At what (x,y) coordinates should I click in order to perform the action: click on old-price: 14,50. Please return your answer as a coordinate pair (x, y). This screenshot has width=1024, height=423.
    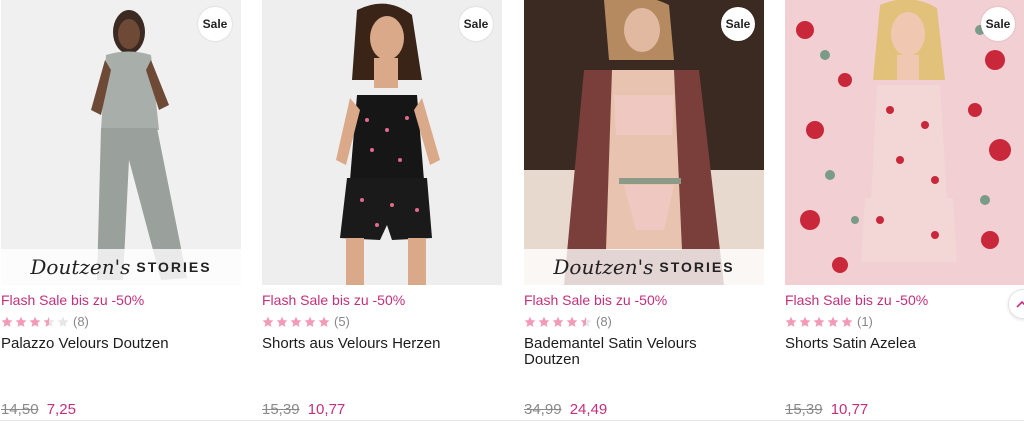
    Looking at the image, I should click on (20, 409).